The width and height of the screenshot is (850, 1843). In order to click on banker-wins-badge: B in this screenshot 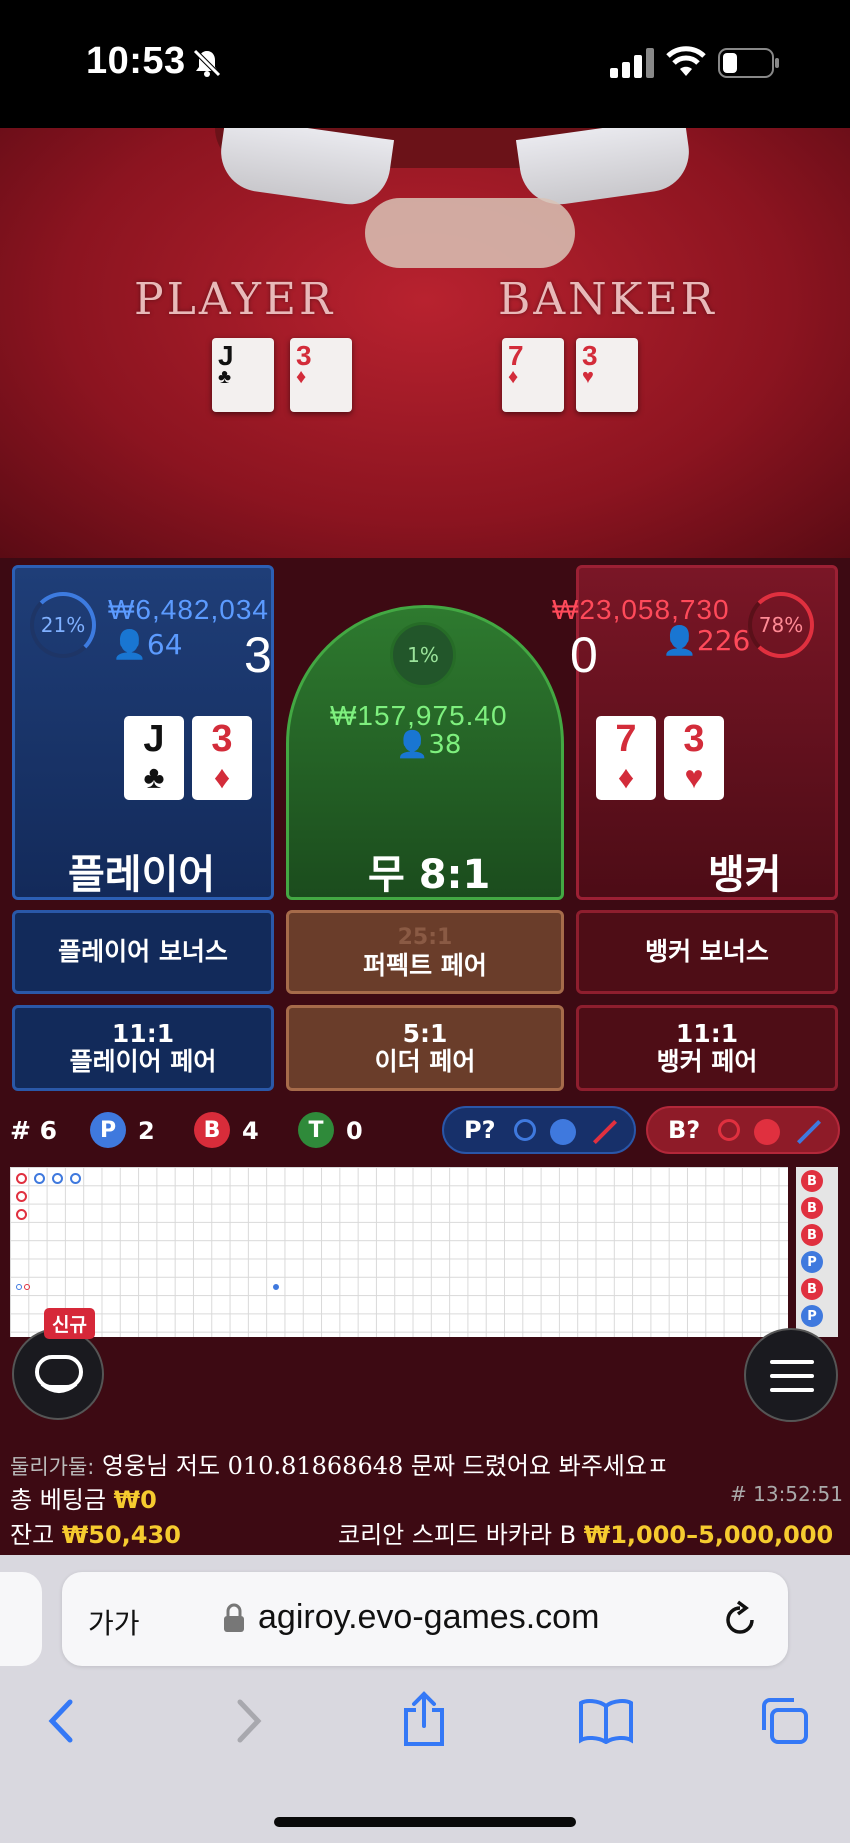, I will do `click(212, 1130)`.